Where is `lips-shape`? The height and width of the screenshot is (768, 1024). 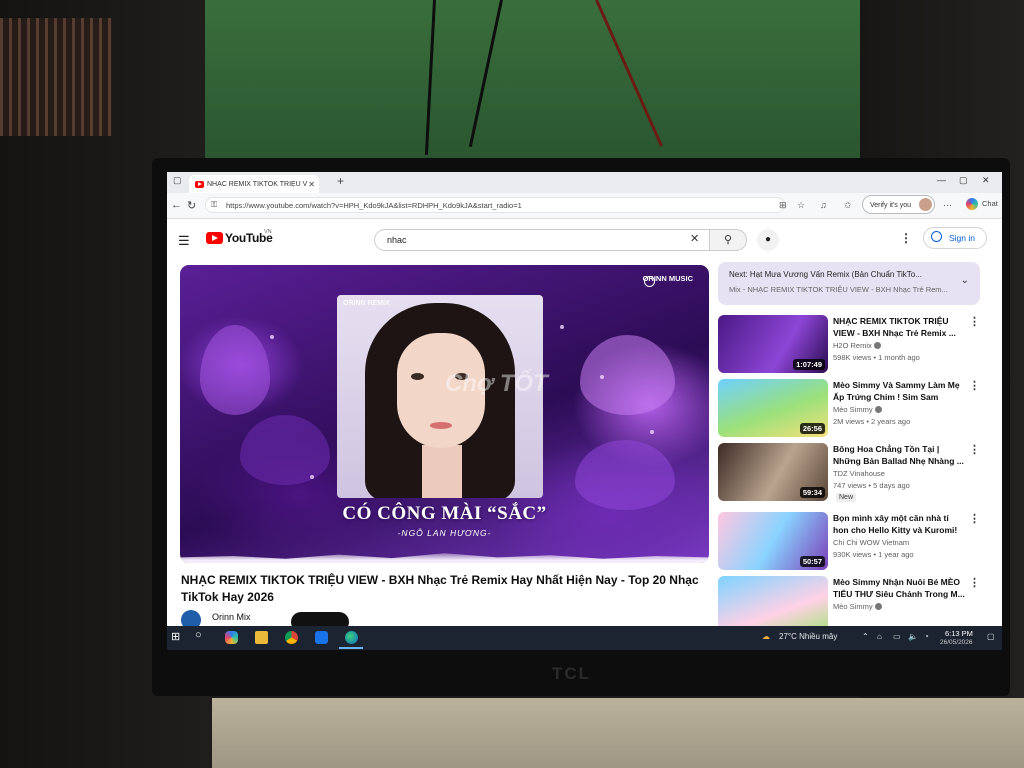
lips-shape is located at coordinates (441, 425).